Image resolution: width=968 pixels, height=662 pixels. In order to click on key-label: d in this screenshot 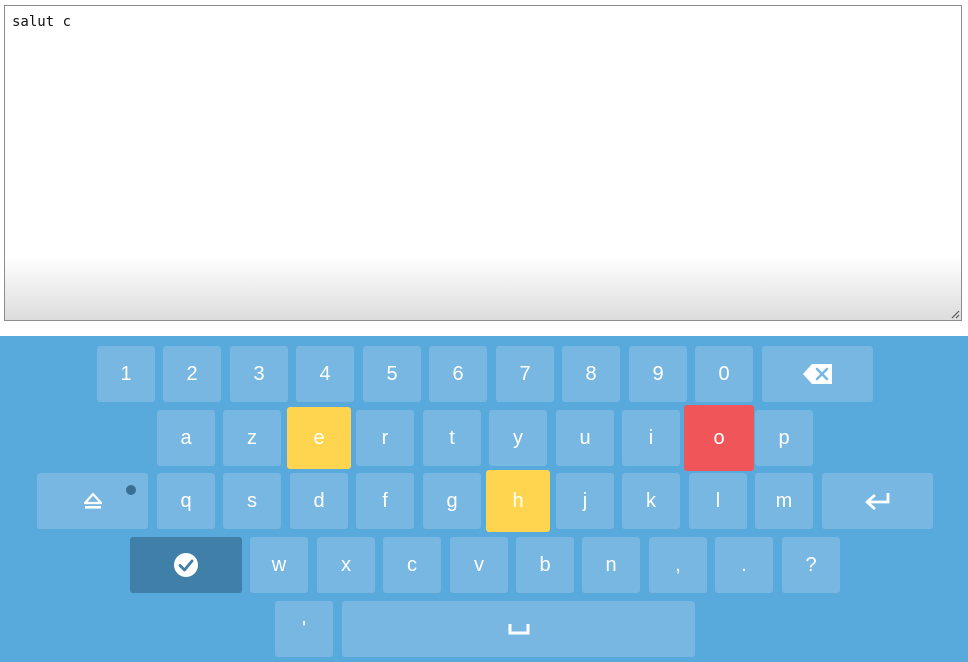, I will do `click(319, 500)`.